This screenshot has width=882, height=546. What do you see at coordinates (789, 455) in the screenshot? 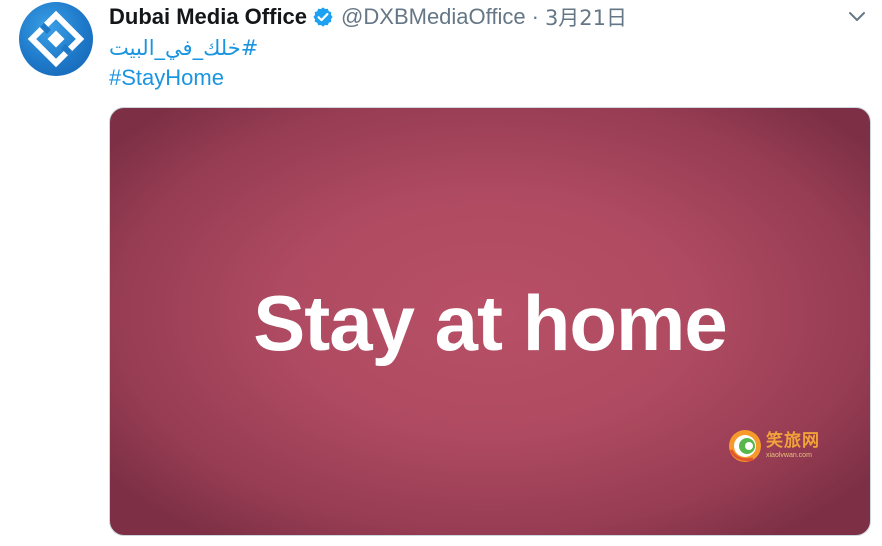
I see `watermark-url: xiaolvwan.com` at bounding box center [789, 455].